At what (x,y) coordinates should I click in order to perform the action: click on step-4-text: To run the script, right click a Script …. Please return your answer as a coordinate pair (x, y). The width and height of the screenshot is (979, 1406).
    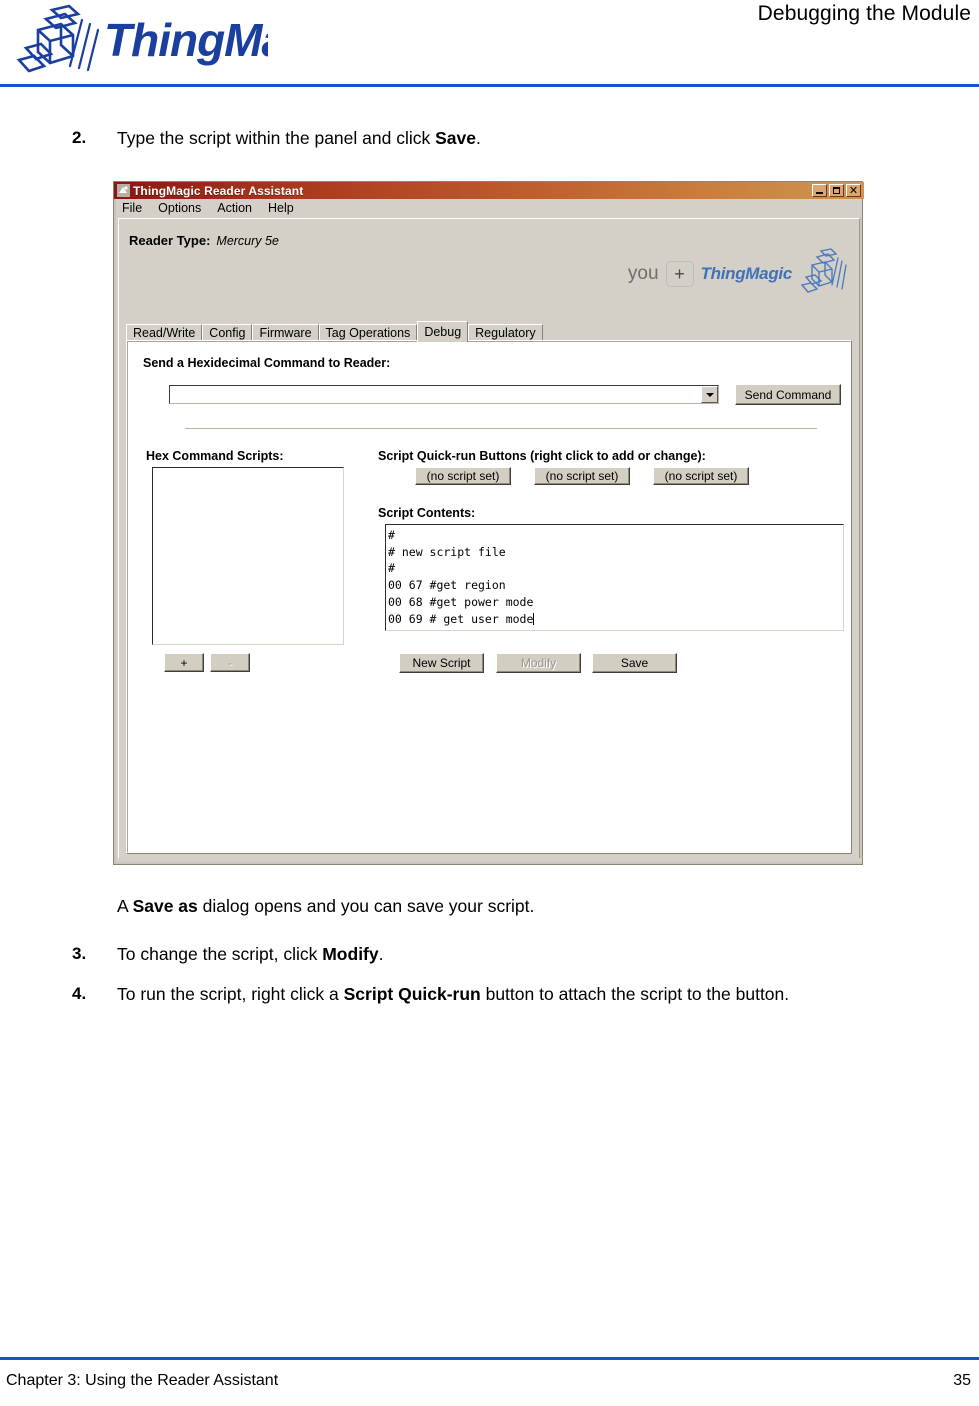
    Looking at the image, I should click on (453, 994).